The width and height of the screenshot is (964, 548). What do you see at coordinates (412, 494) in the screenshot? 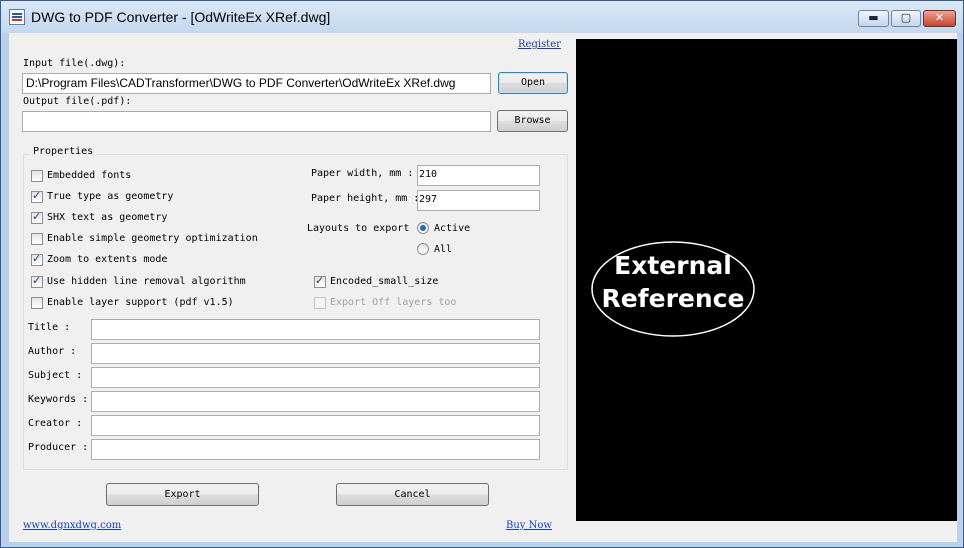
I see `cancel-button: Cancel` at bounding box center [412, 494].